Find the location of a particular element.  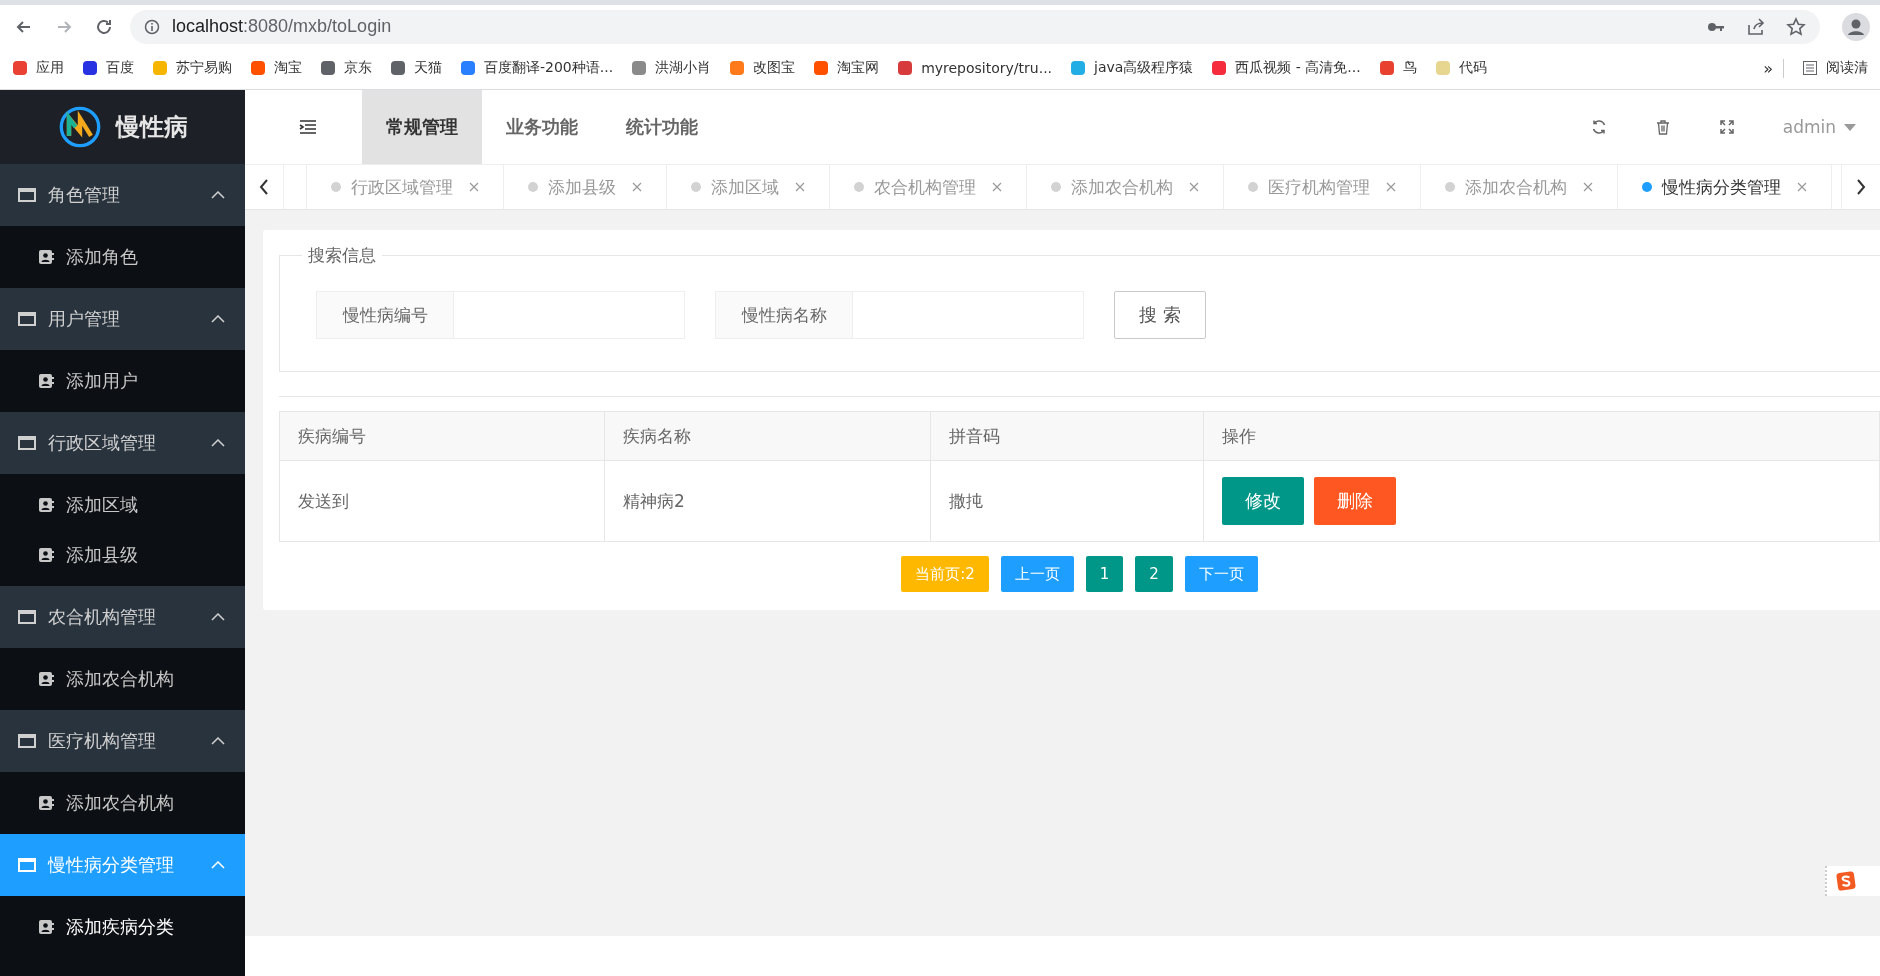

column-header: 疾病名称 is located at coordinates (767, 436).